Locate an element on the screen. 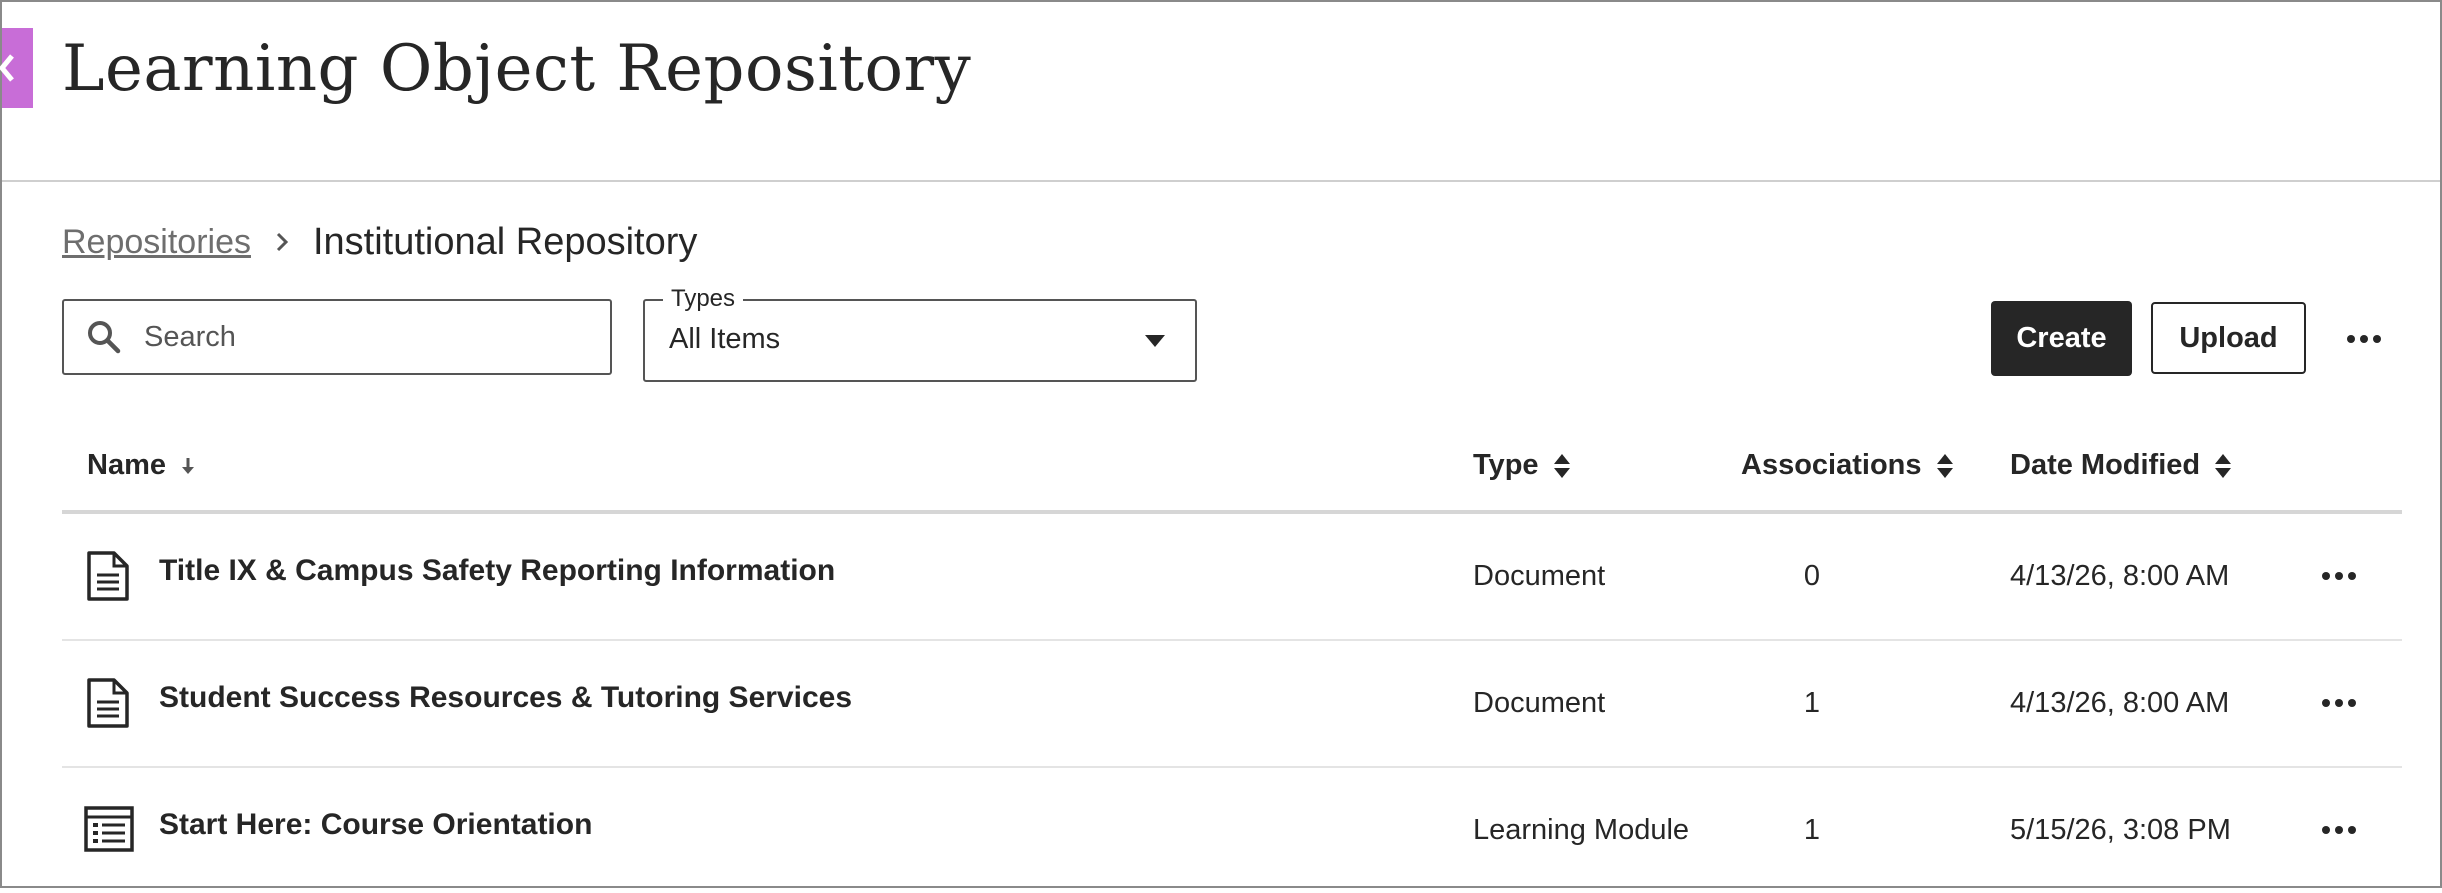  types-label: Types is located at coordinates (703, 299).